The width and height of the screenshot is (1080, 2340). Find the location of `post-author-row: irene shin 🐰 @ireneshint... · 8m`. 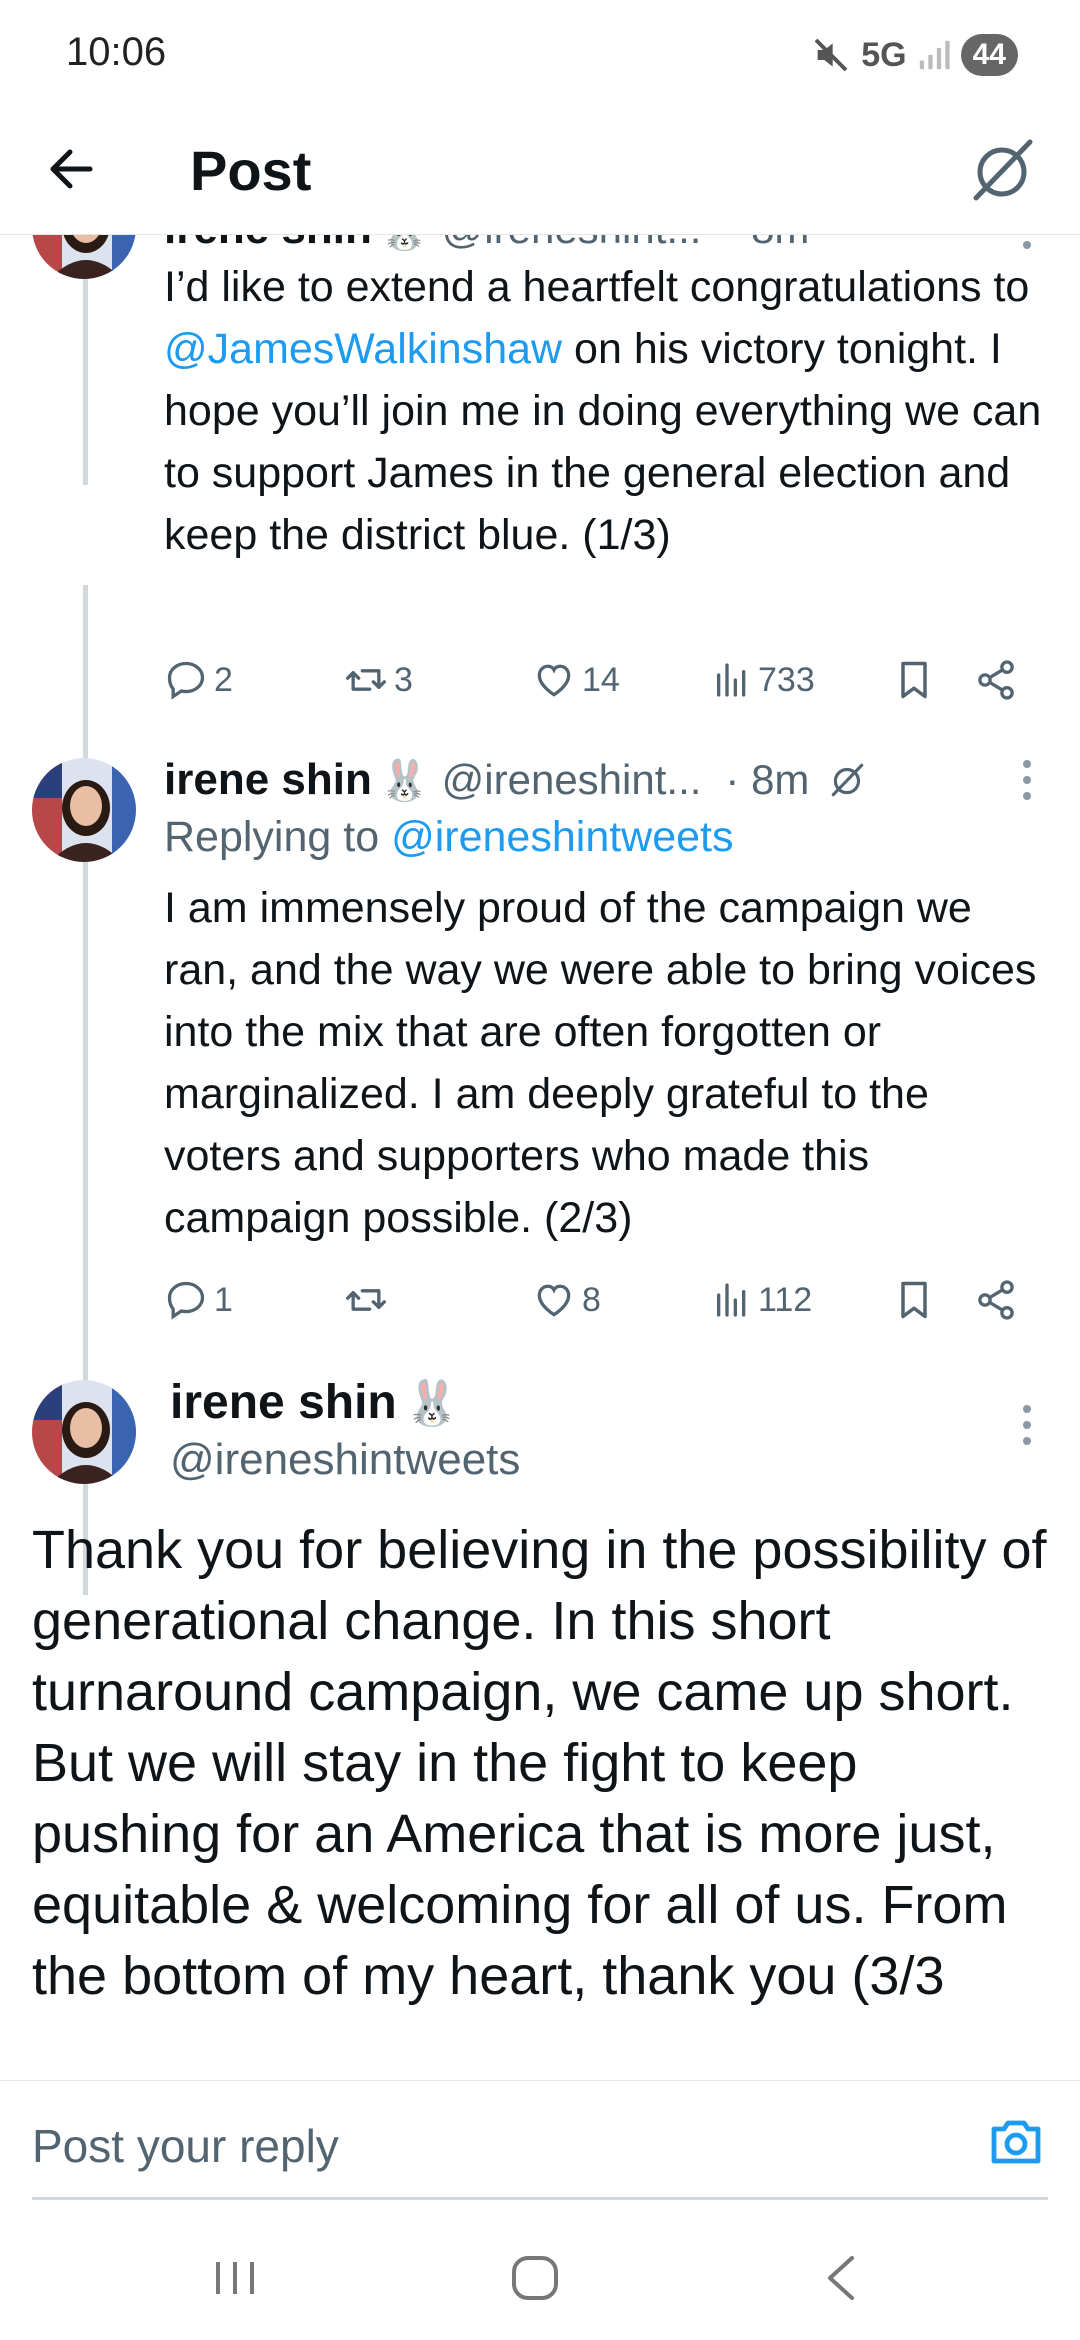

post-author-row: irene shin 🐰 @ireneshint... · 8m is located at coordinates (516, 780).